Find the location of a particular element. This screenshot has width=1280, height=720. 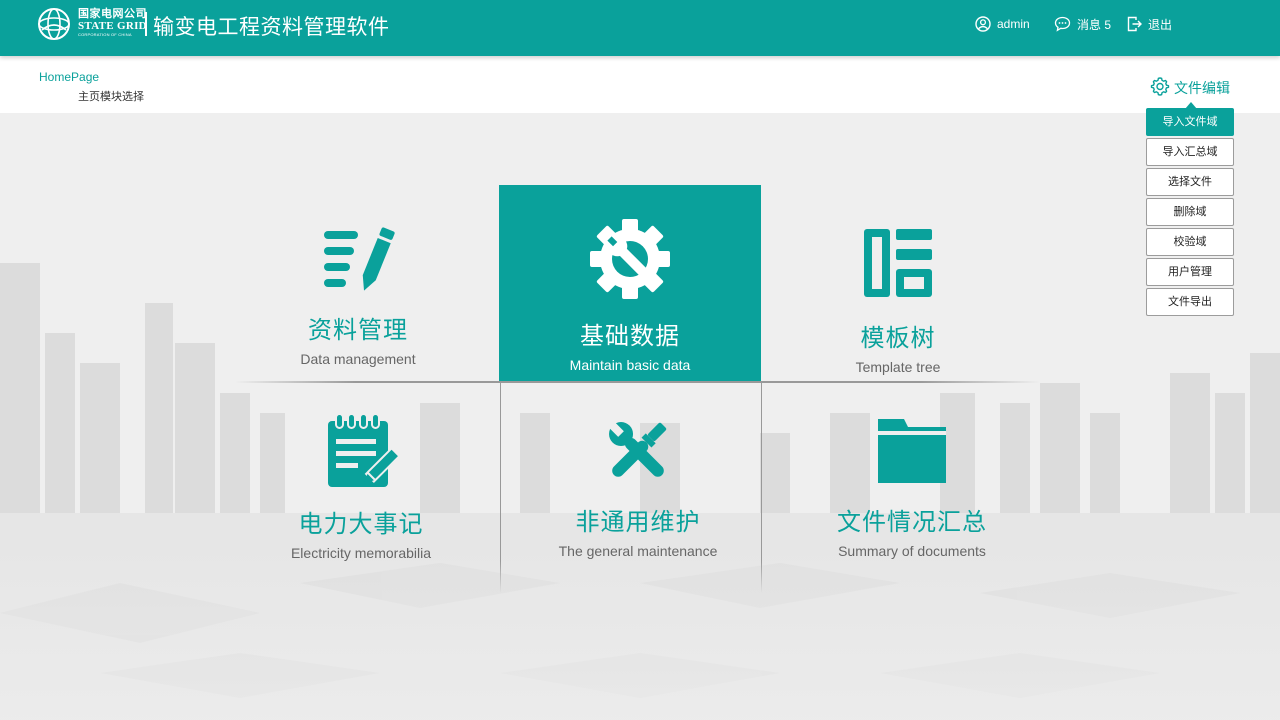

module-title-en: Template tree is located at coordinates (898, 367).